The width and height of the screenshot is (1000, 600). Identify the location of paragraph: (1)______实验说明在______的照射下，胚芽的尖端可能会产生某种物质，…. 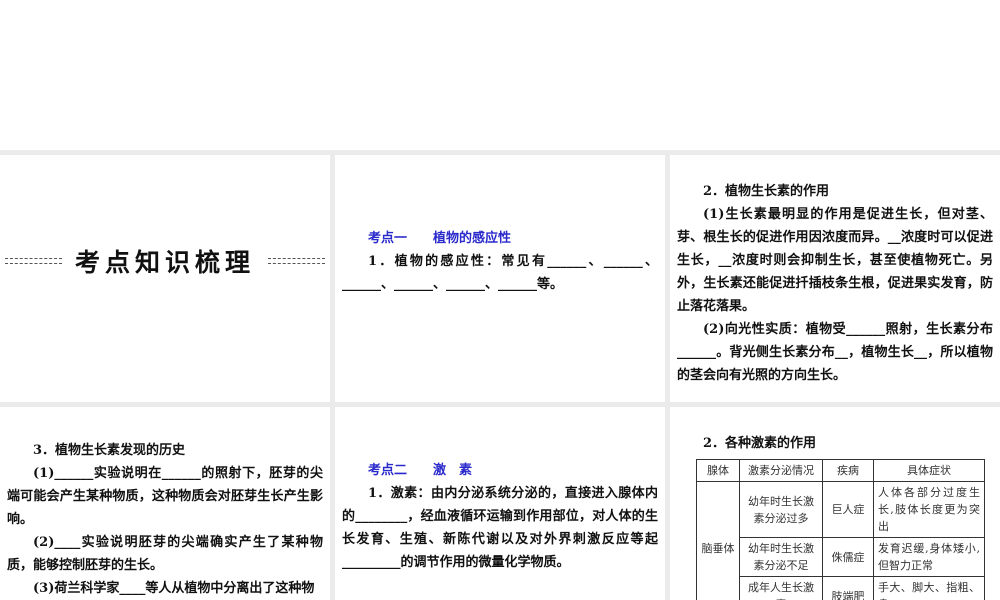
(165, 496).